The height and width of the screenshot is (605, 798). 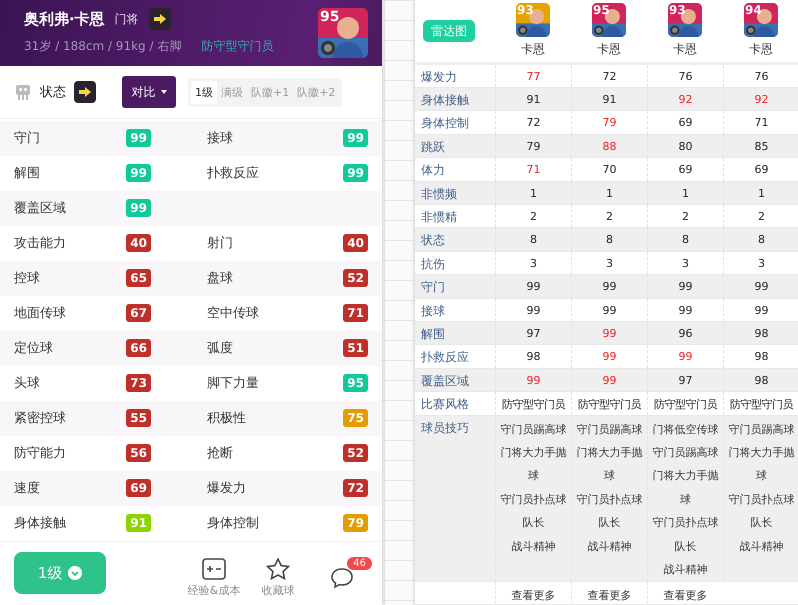 I want to click on favorite-button: 收藏球, so click(x=278, y=573).